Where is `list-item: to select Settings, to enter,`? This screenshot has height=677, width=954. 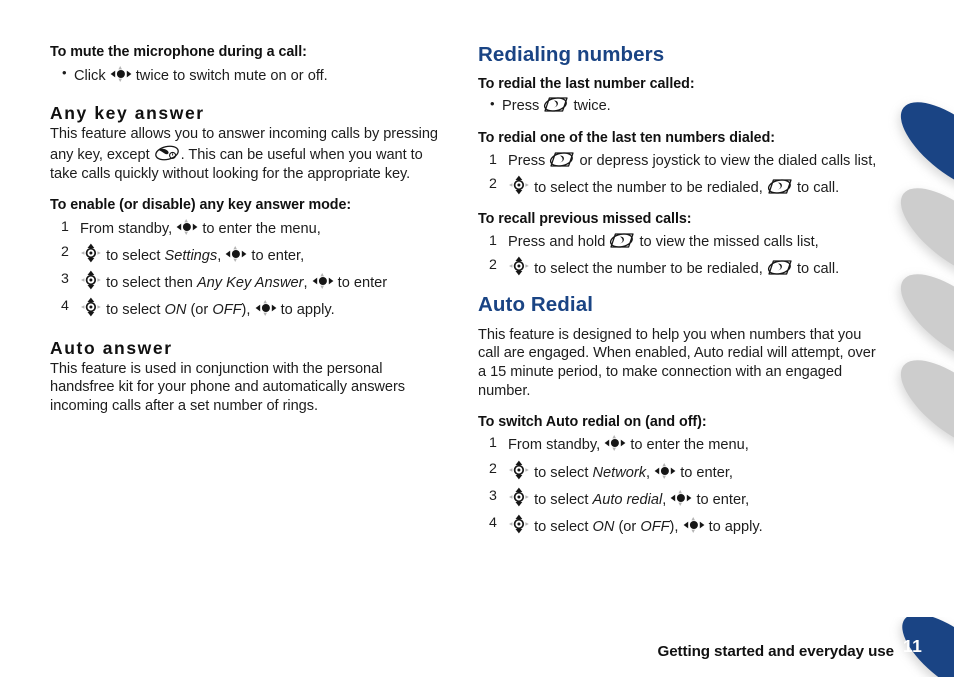 list-item: to select Settings, to enter, is located at coordinates (250, 255).